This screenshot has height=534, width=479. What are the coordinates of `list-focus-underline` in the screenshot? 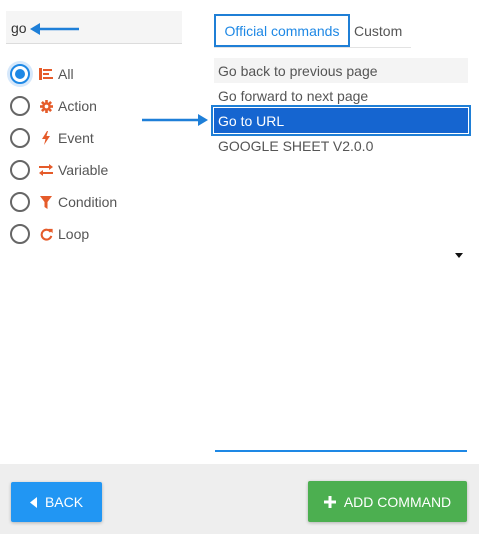 It's located at (341, 451).